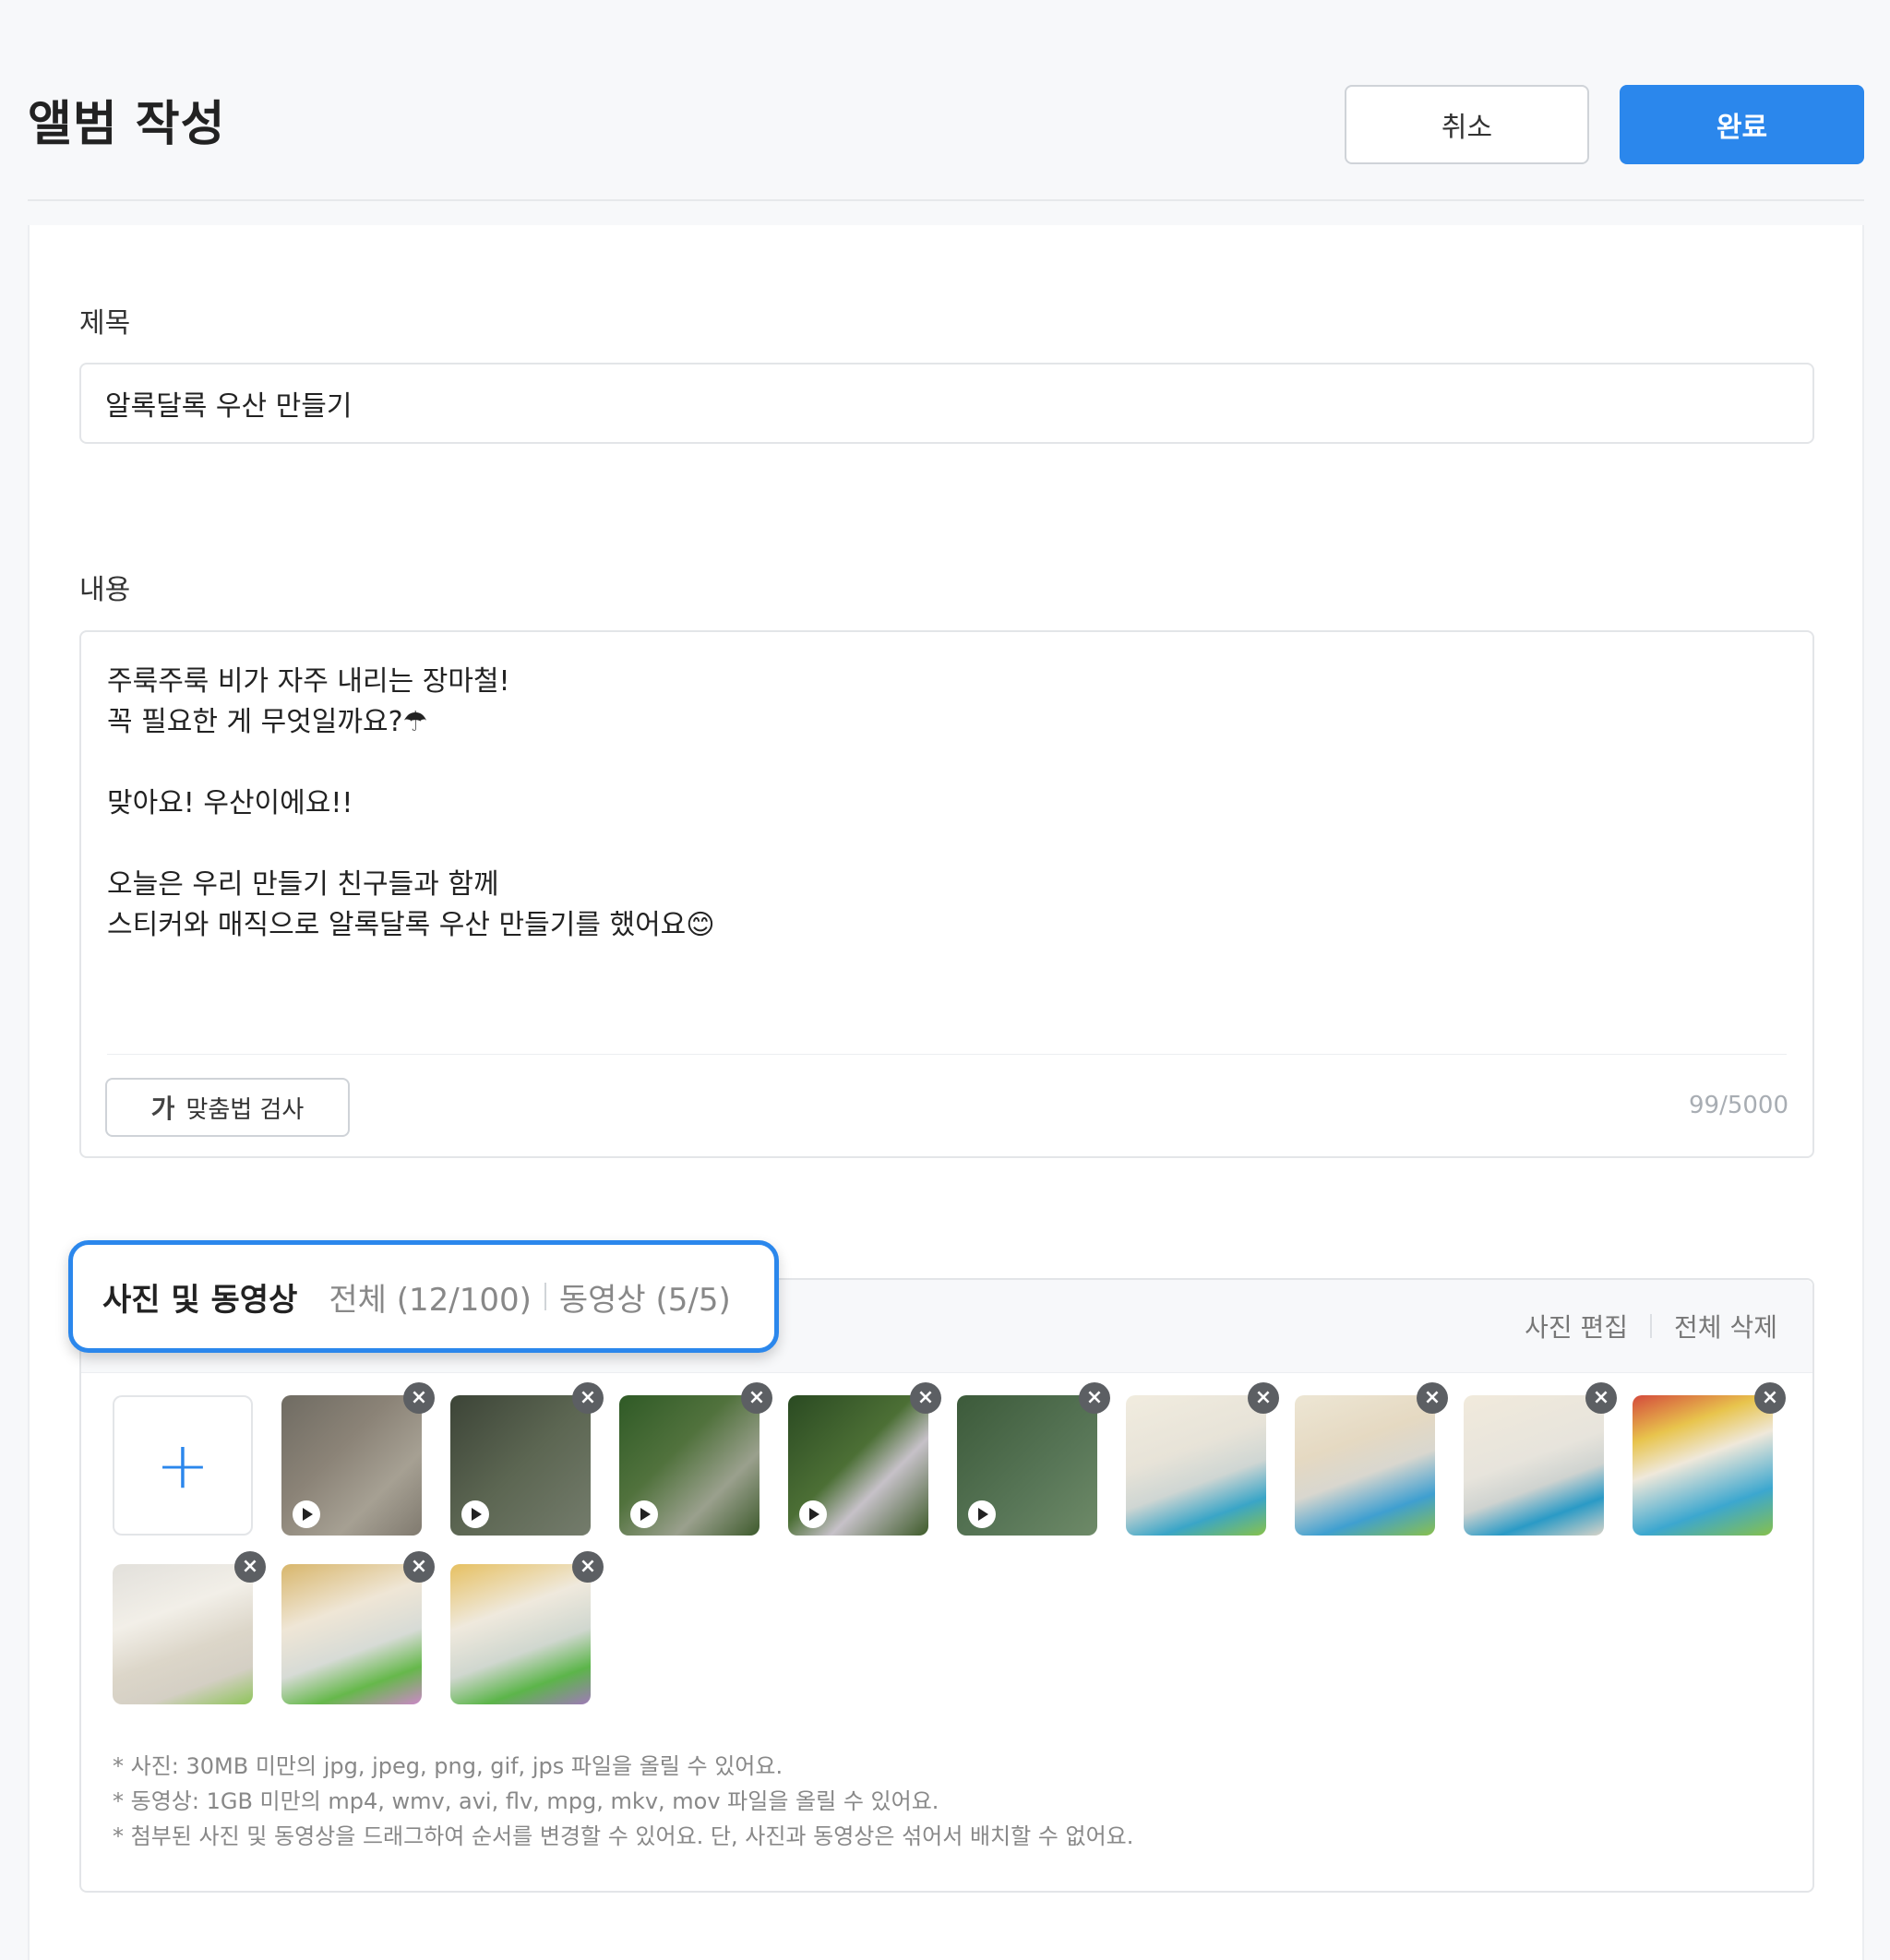 Image resolution: width=1890 pixels, height=1960 pixels. What do you see at coordinates (644, 1300) in the screenshot?
I see `media-video-count: 동영상 (5/5)` at bounding box center [644, 1300].